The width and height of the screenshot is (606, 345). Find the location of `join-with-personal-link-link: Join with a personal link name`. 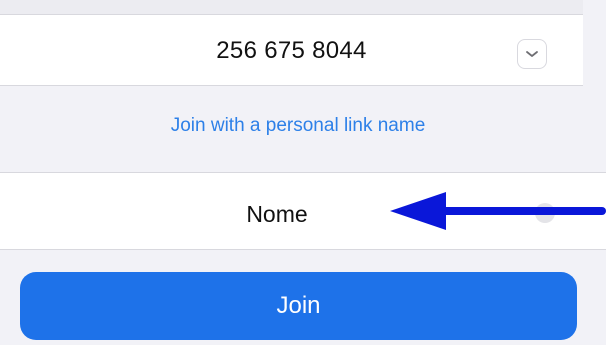

join-with-personal-link-link: Join with a personal link name is located at coordinates (298, 126).